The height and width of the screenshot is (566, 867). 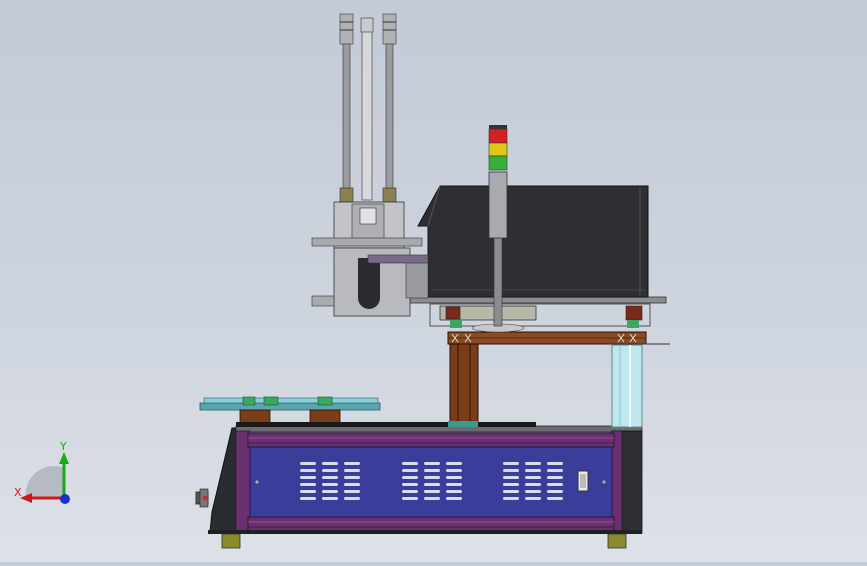 I want to click on protective-hood, so click(x=533, y=241).